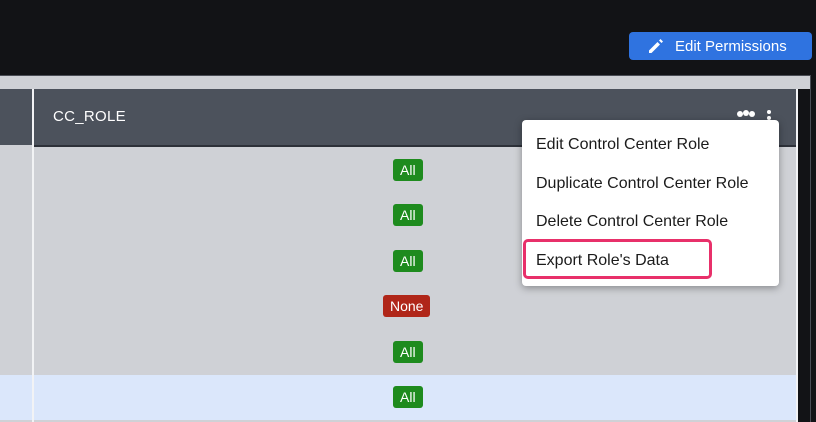  I want to click on edit-permissions-button: Edit Permissions, so click(720, 46).